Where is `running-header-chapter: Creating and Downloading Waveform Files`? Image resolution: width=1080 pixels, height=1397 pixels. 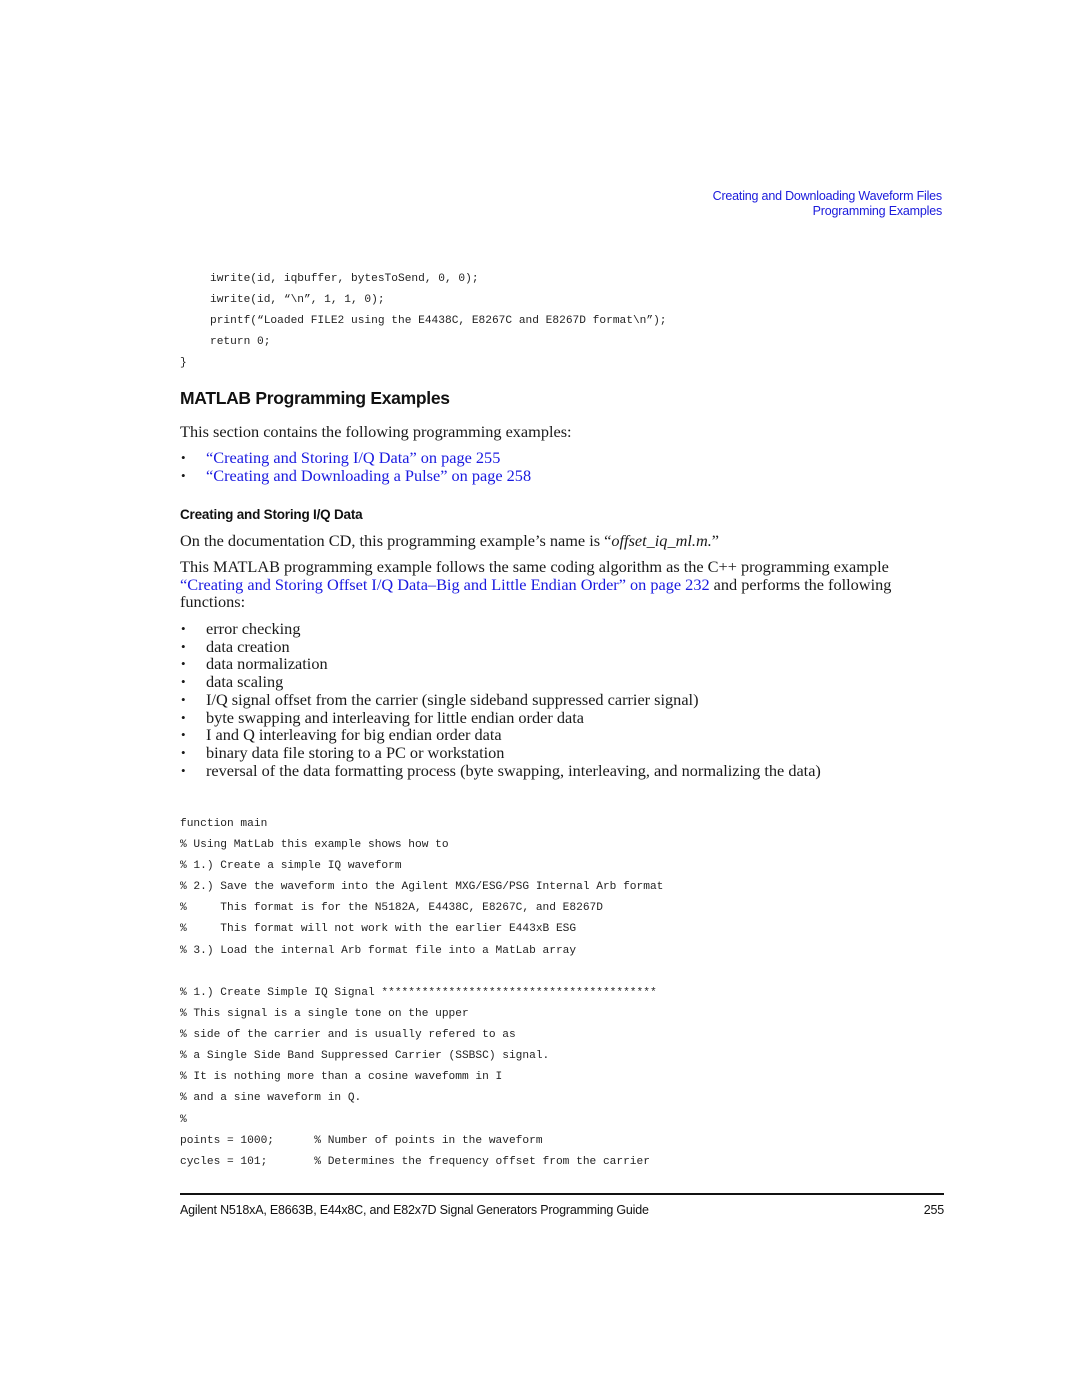
running-header-chapter: Creating and Downloading Waveform Files is located at coordinates (827, 196).